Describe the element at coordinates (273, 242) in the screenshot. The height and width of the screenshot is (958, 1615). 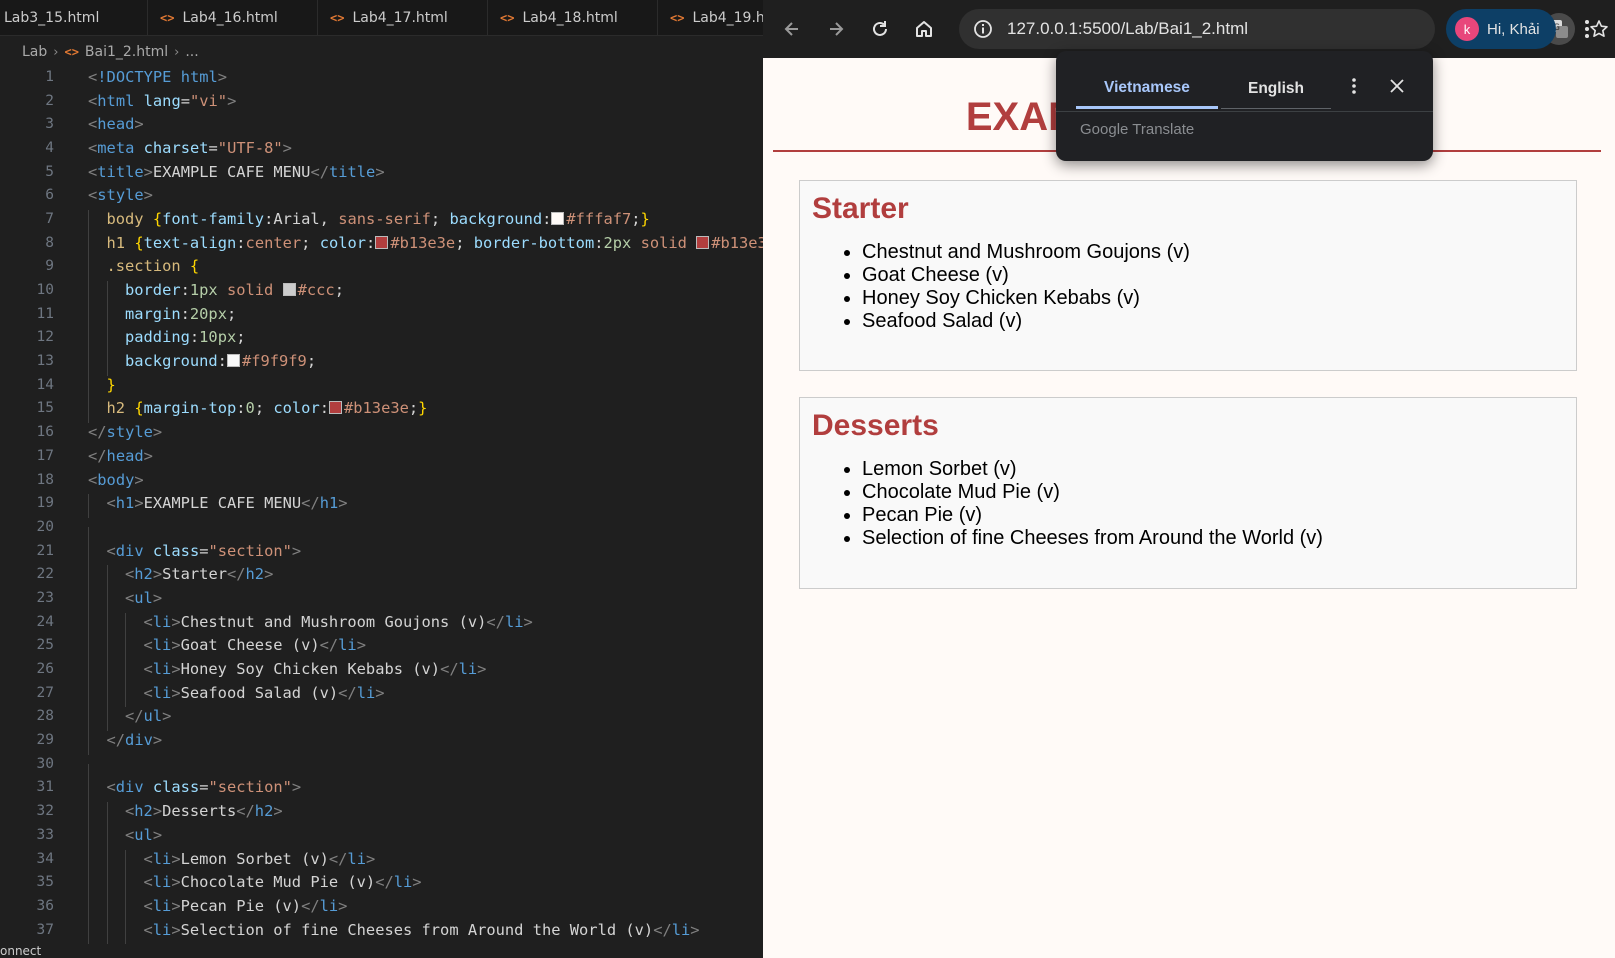
I see `code-token: center` at that location.